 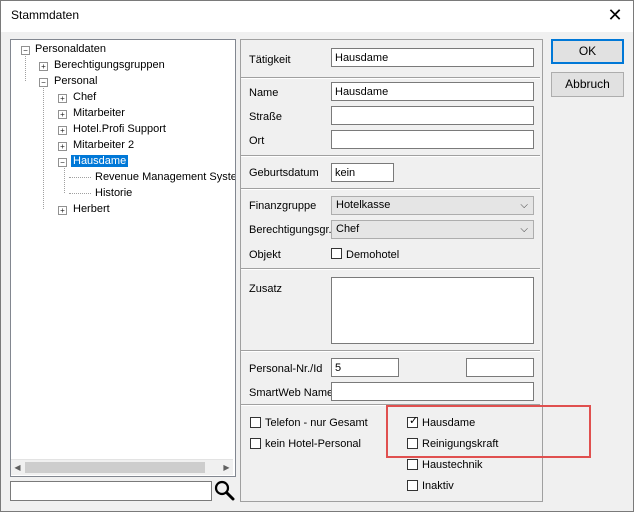 I want to click on tree-item-hotel-profi-support: + Hotel.Profi Support, so click(x=112, y=129).